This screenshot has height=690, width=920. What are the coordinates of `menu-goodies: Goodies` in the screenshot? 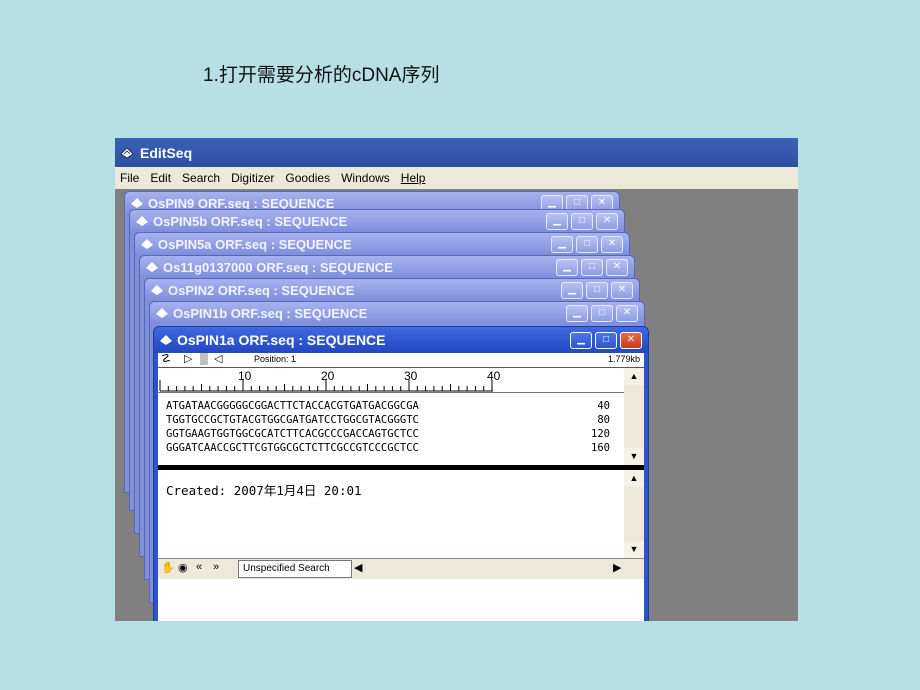 It's located at (307, 178).